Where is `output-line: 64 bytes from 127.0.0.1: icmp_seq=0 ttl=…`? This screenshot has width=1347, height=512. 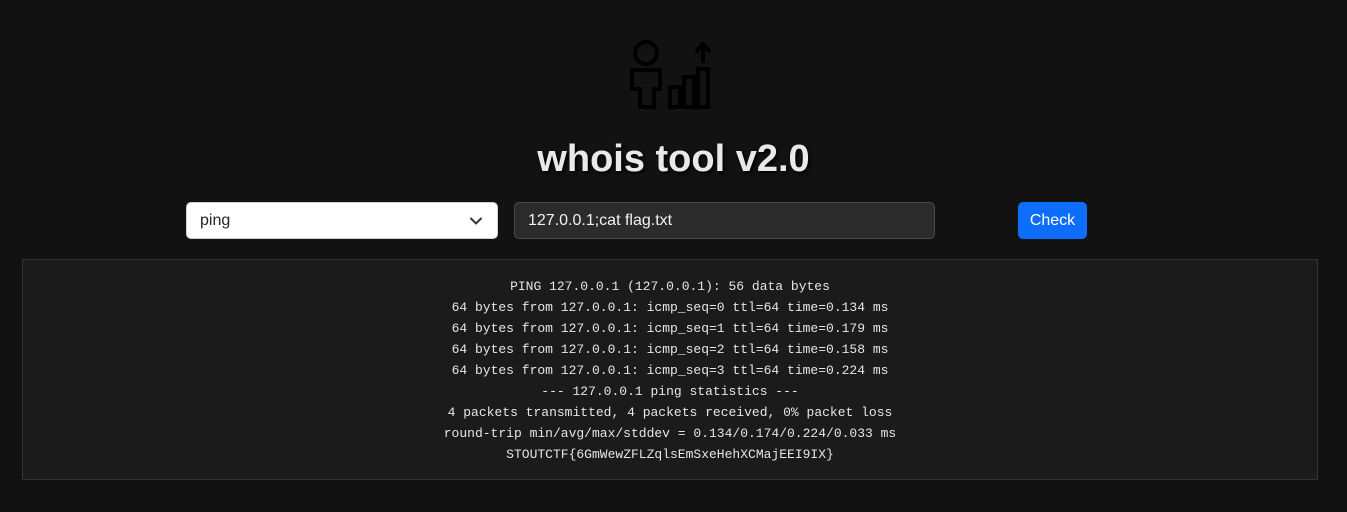
output-line: 64 bytes from 127.0.0.1: icmp_seq=0 ttl=… is located at coordinates (670, 307).